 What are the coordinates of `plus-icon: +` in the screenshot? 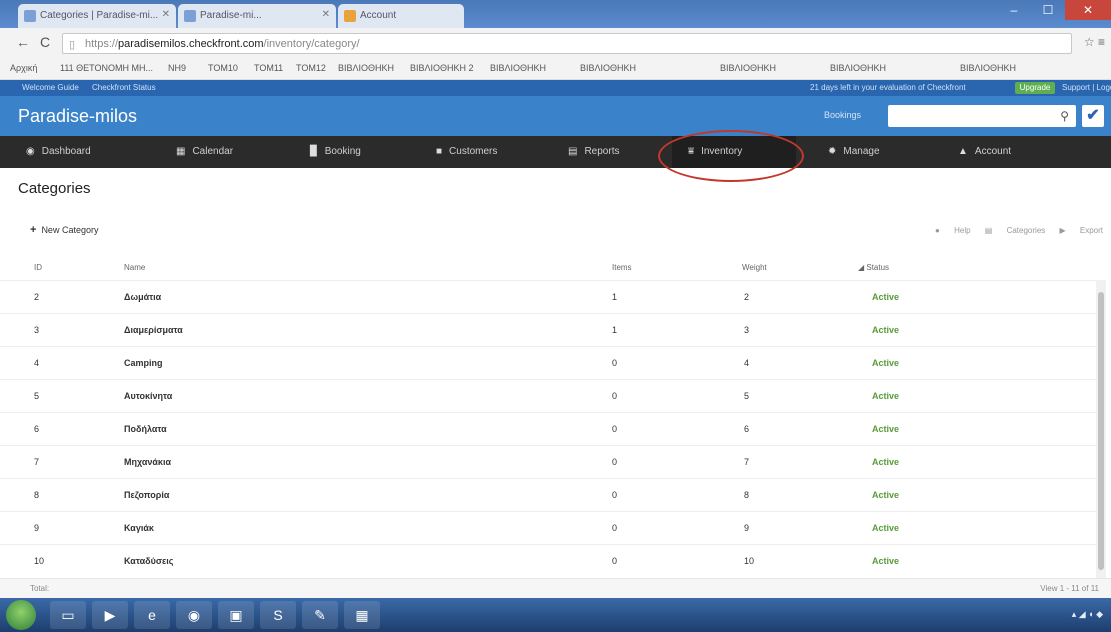 It's located at (33, 230).